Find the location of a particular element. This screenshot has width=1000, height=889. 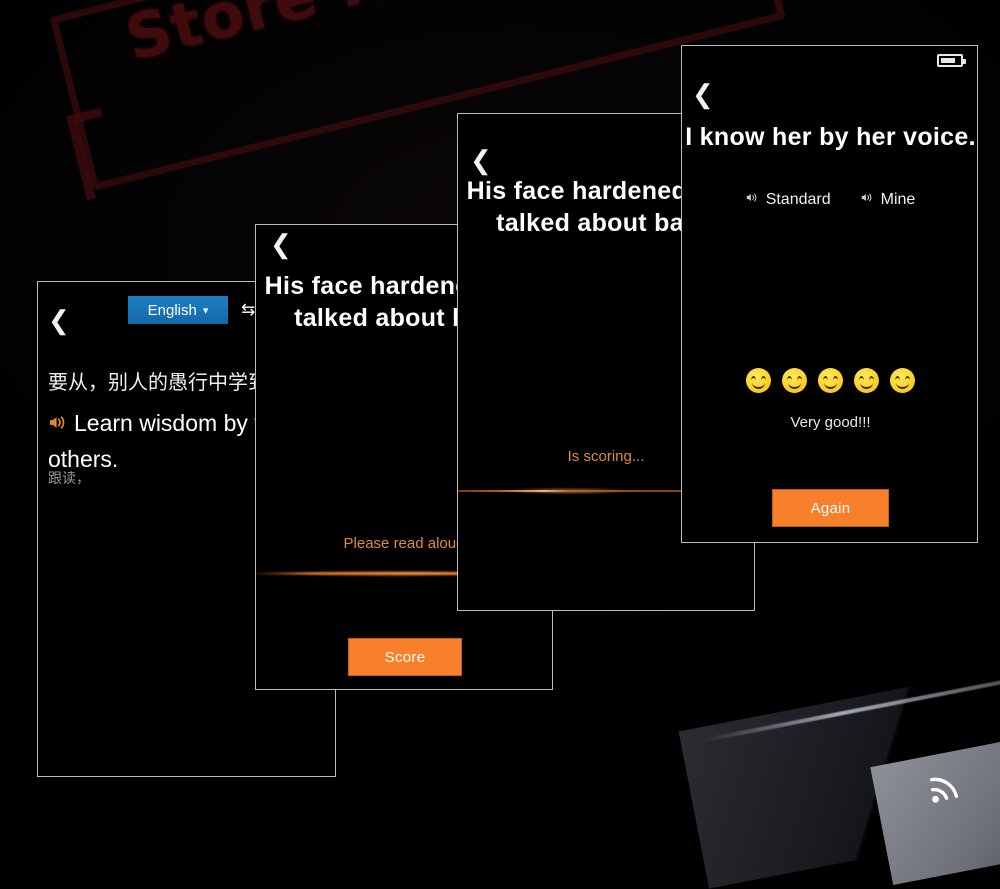

result-sentence: I know her by her voice. is located at coordinates (830, 137).